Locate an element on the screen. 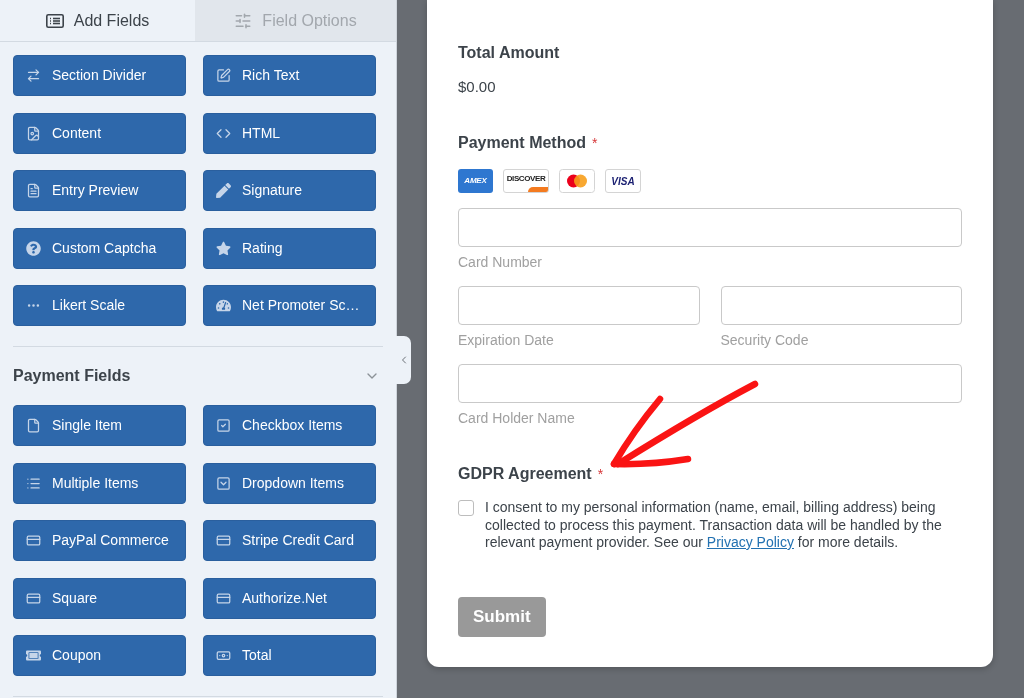  gauge-icon is located at coordinates (223, 305).